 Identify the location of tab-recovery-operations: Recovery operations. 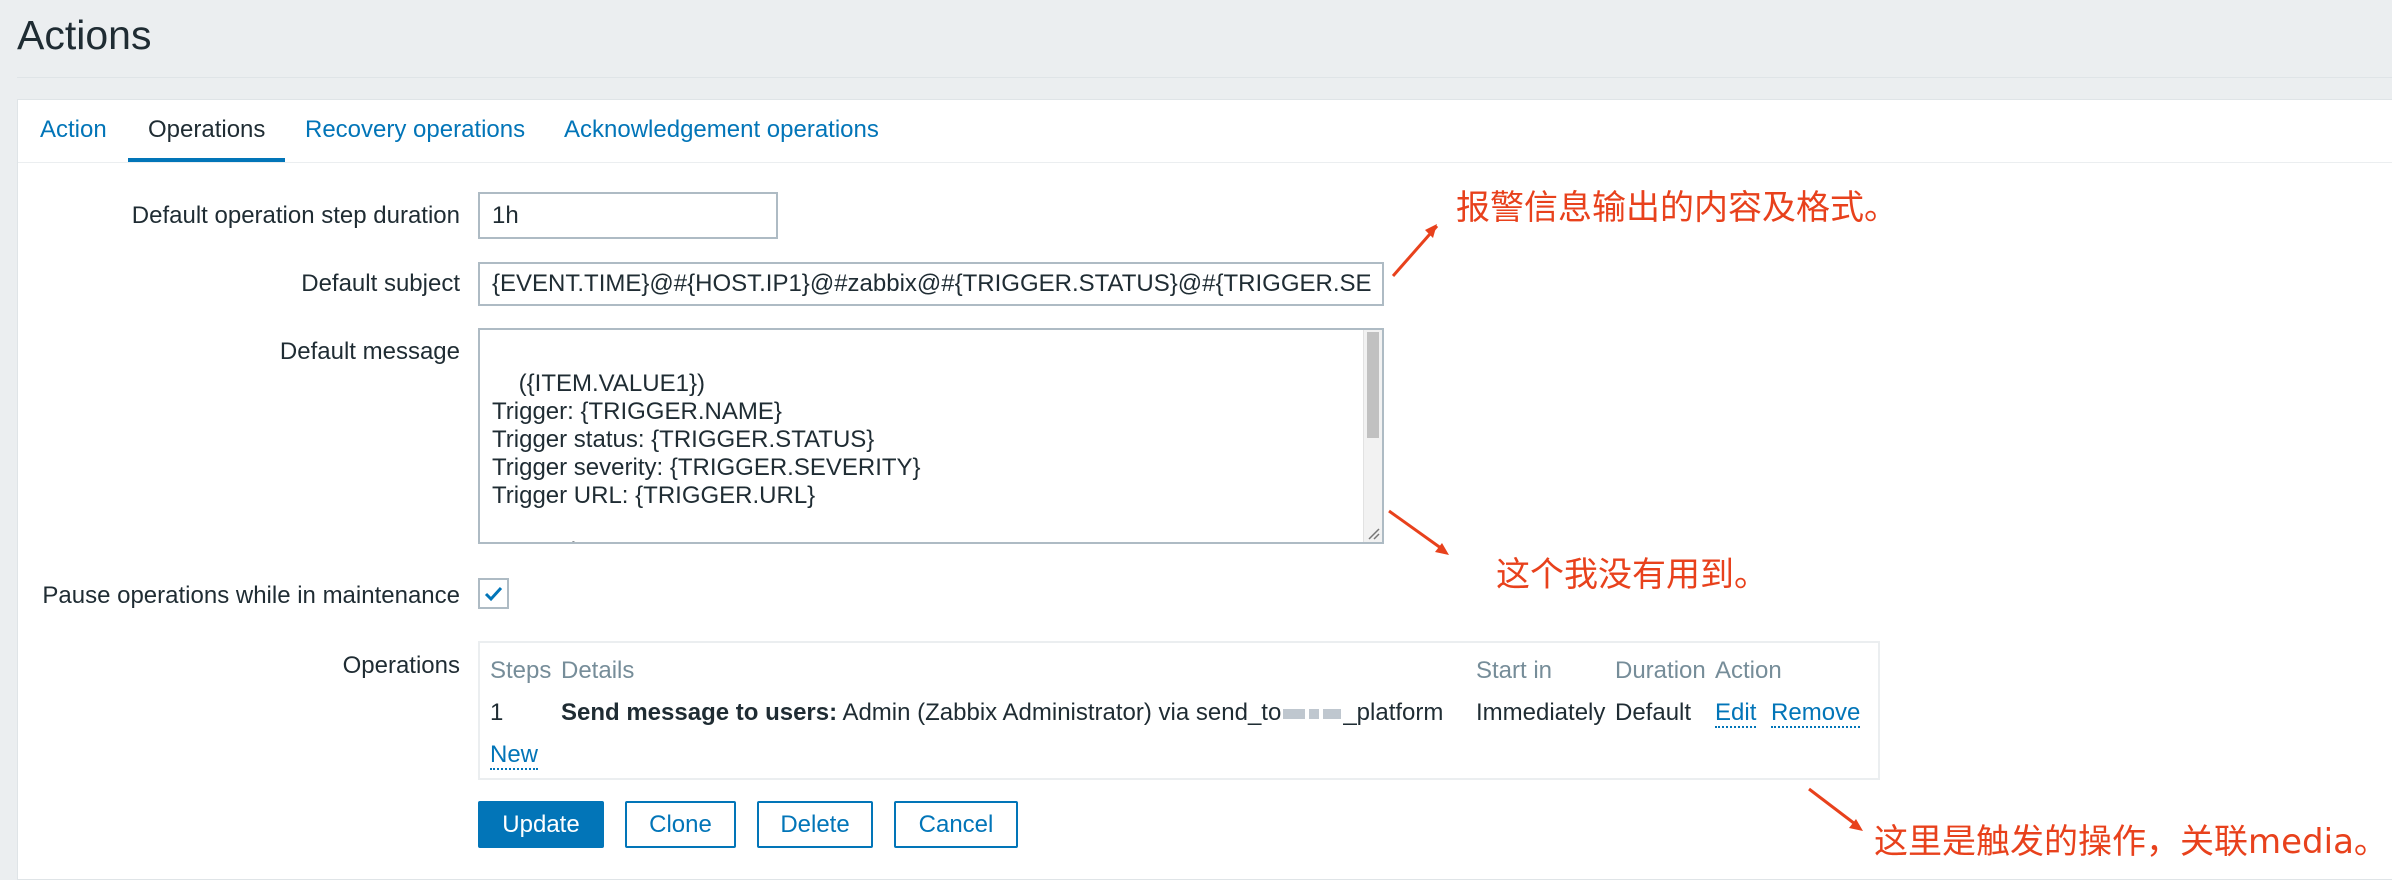
(415, 131).